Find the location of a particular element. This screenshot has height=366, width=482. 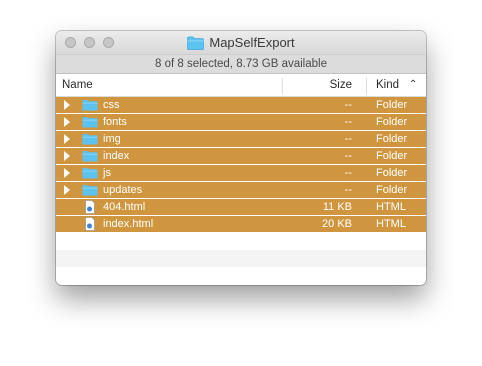

list-item: css -- Folder is located at coordinates (241, 105).